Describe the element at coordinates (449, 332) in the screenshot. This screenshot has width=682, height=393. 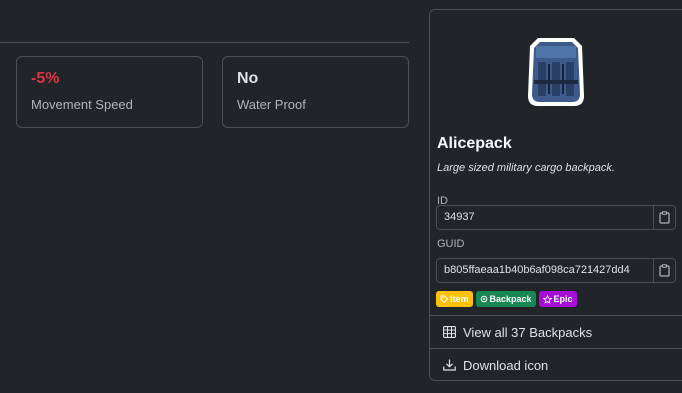
I see `table-icon` at that location.